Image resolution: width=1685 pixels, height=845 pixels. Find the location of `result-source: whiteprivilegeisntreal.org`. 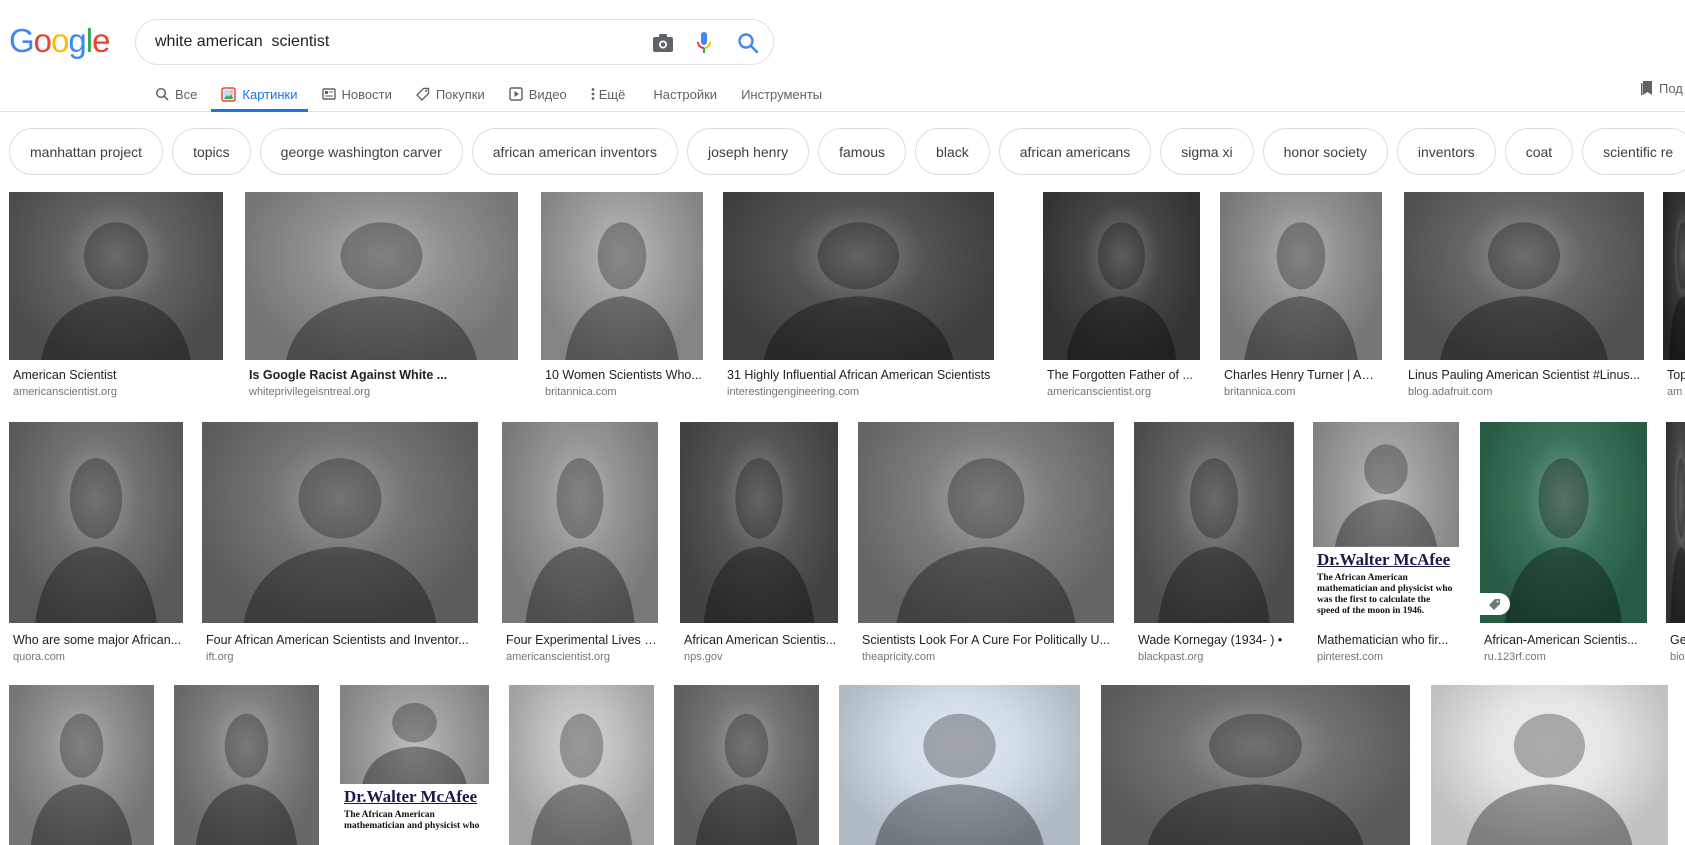

result-source: whiteprivilegeisntreal.org is located at coordinates (383, 392).